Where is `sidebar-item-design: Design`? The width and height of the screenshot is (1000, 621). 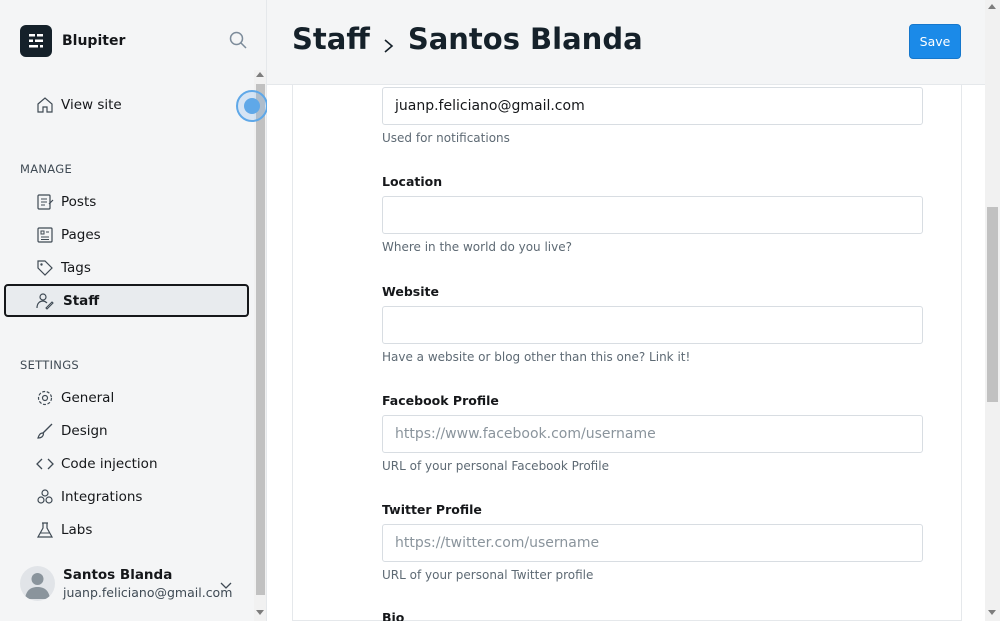 sidebar-item-design: Design is located at coordinates (126, 430).